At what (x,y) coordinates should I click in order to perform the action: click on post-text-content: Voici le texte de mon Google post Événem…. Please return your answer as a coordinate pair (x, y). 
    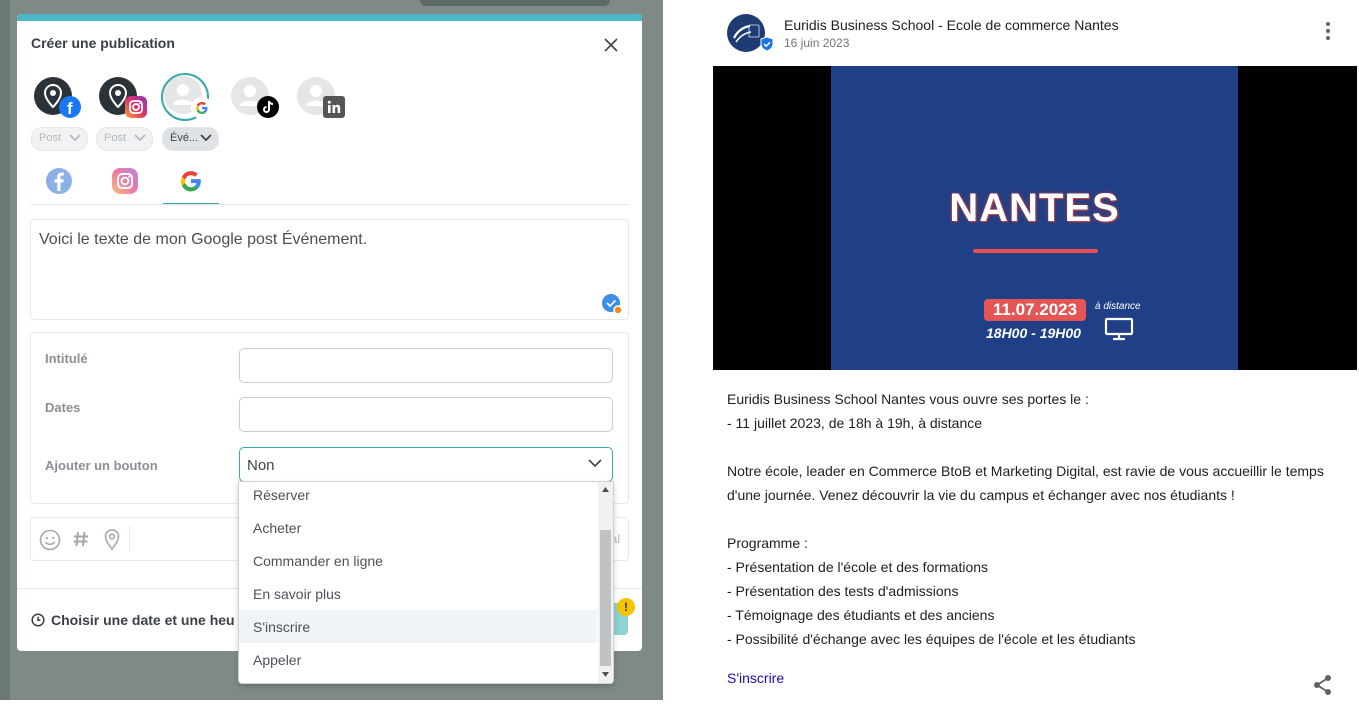
    Looking at the image, I should click on (203, 239).